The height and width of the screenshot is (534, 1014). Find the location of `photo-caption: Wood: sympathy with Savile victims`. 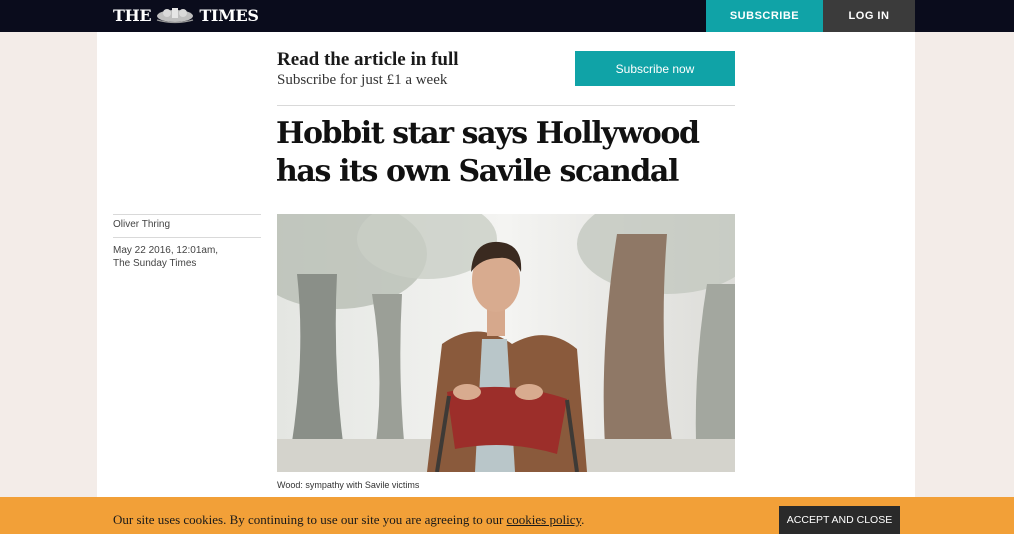

photo-caption: Wood: sympathy with Savile victims is located at coordinates (348, 485).